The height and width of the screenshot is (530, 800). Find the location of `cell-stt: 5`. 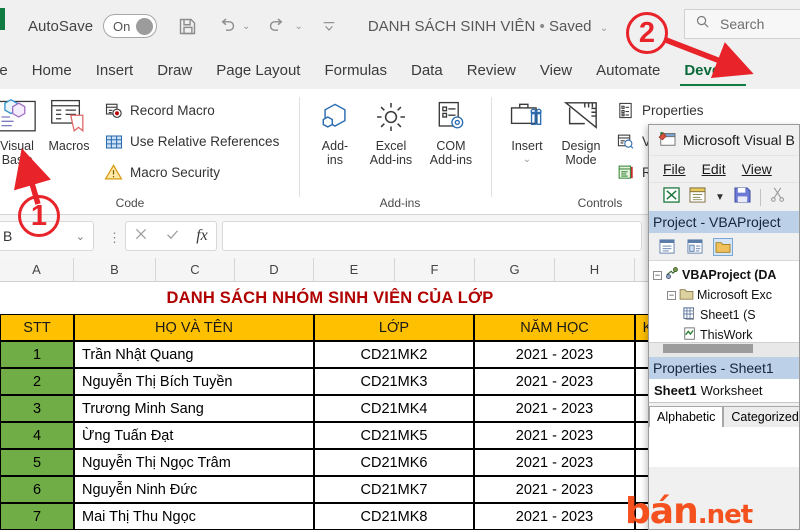

cell-stt: 5 is located at coordinates (37, 462).